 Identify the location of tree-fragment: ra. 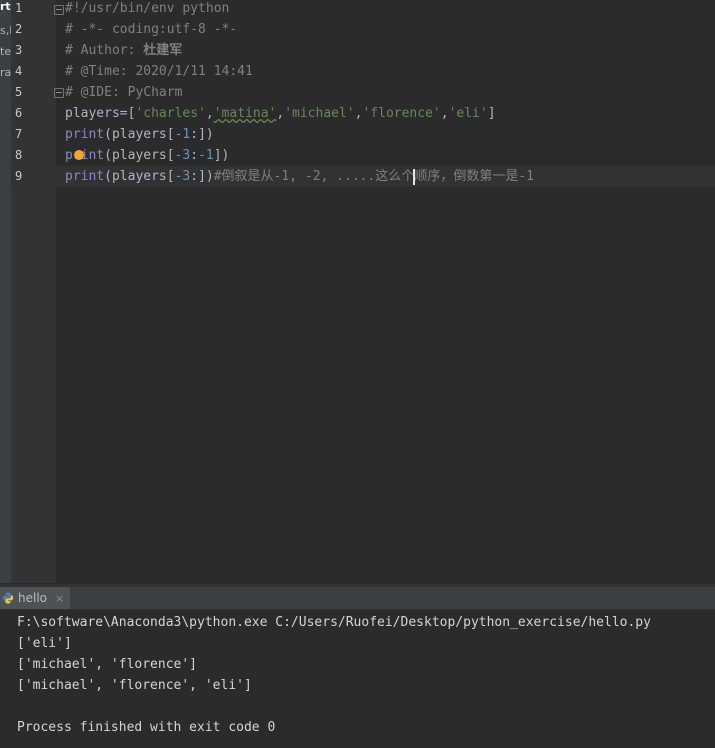
(5, 72).